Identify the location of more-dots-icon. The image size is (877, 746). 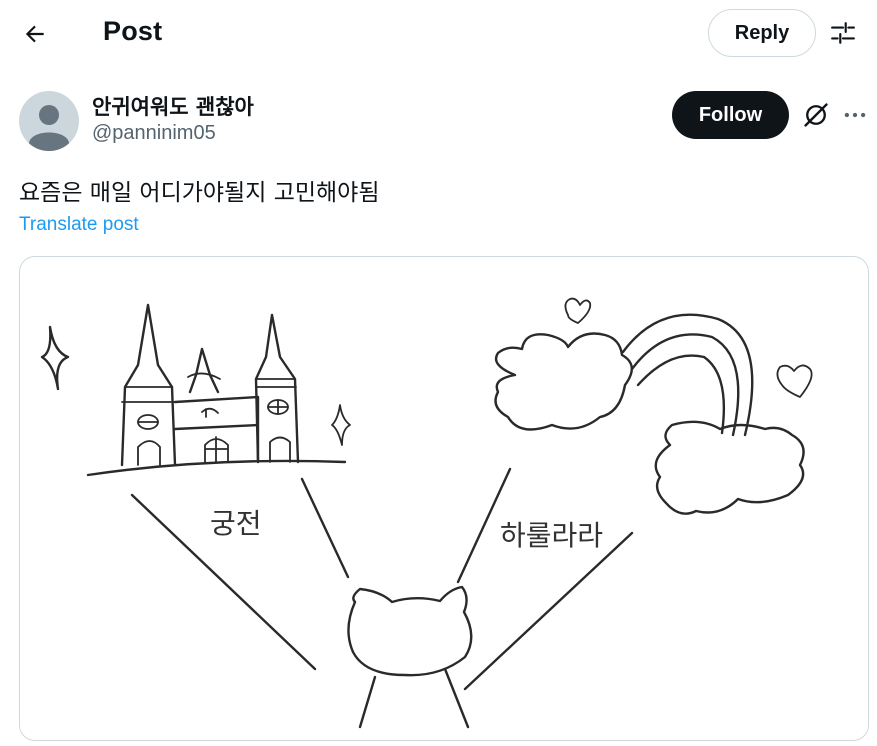
(855, 115).